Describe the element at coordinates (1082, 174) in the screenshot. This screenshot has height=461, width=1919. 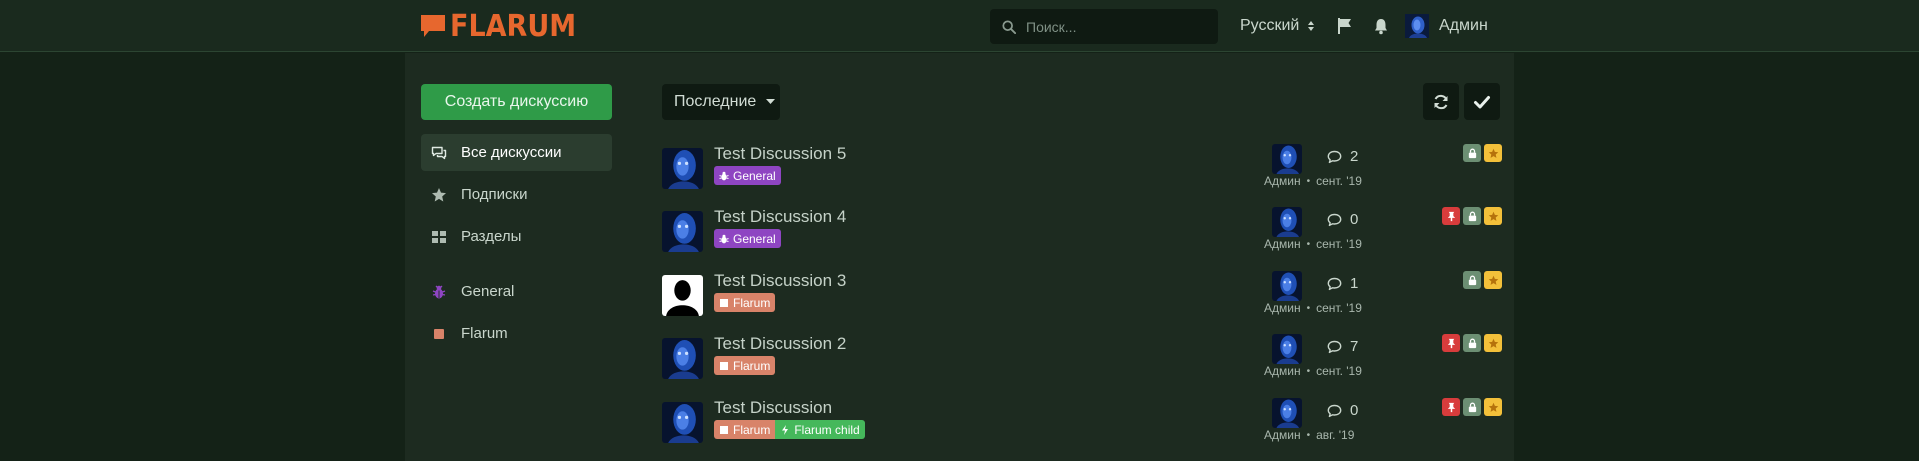
I see `discussion-row: Test Discussion 5 General 2 Админ • сент. '19` at that location.